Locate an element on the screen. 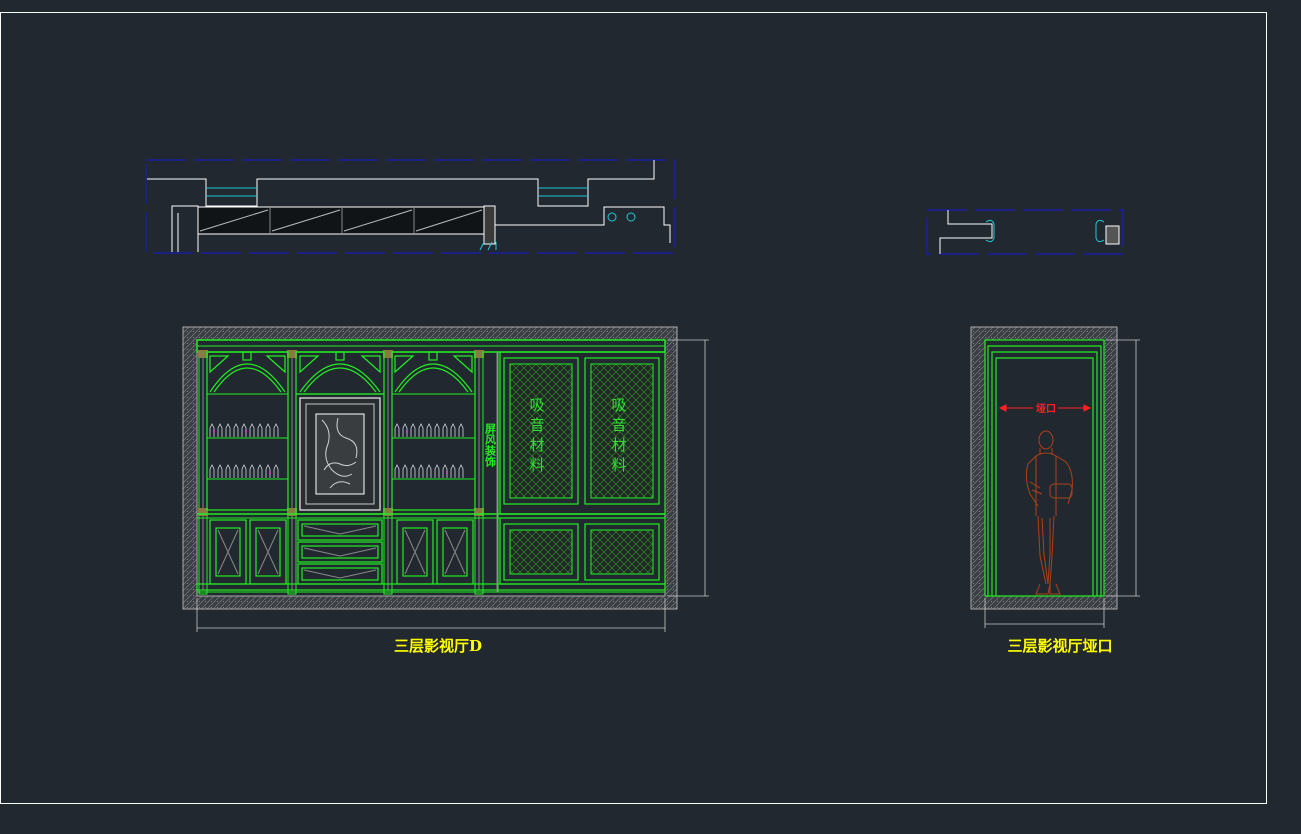  plan-view-d is located at coordinates (410, 206).